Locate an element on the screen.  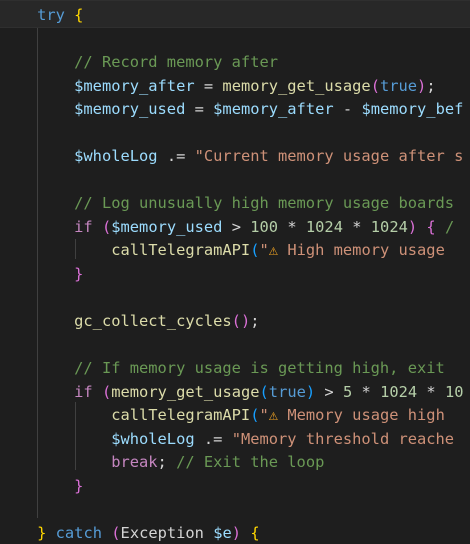
code-token: catch is located at coordinates (78, 533).